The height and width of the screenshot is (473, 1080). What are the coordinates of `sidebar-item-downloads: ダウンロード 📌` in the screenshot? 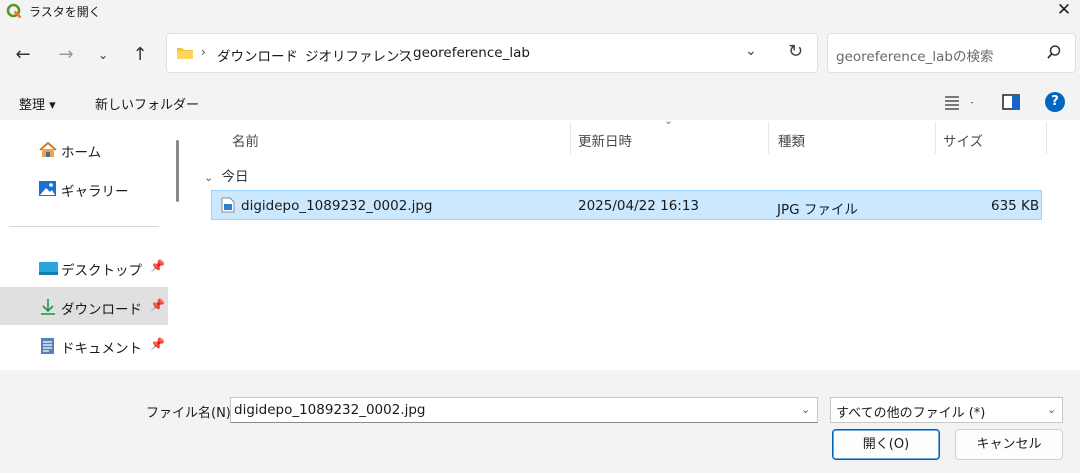 It's located at (84, 306).